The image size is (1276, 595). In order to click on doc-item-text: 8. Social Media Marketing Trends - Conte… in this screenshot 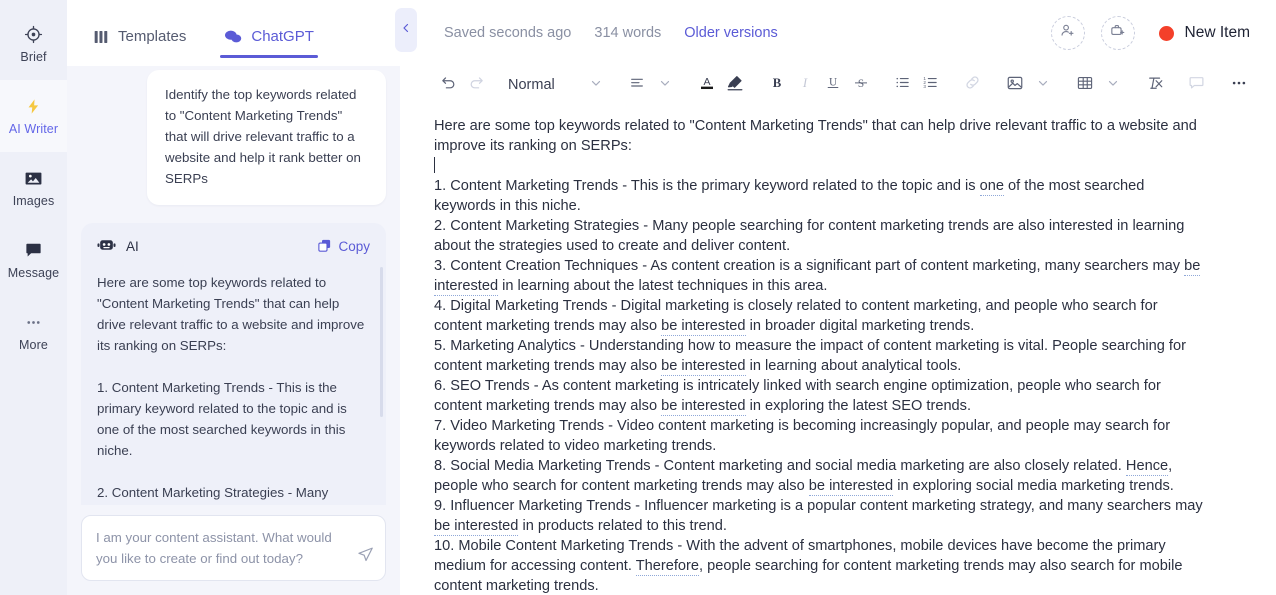, I will do `click(780, 466)`.